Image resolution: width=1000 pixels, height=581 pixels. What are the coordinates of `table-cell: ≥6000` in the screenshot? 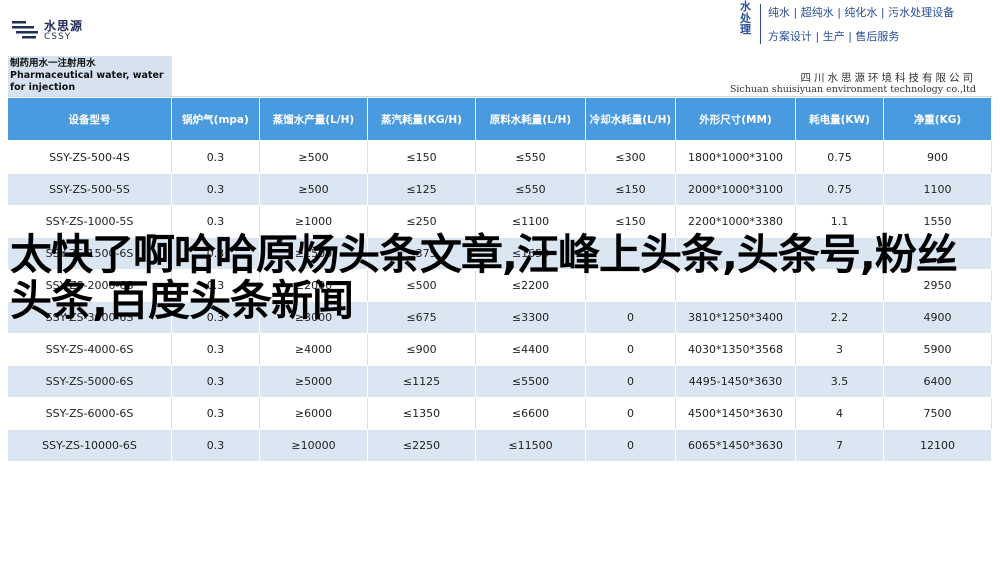 It's located at (314, 413).